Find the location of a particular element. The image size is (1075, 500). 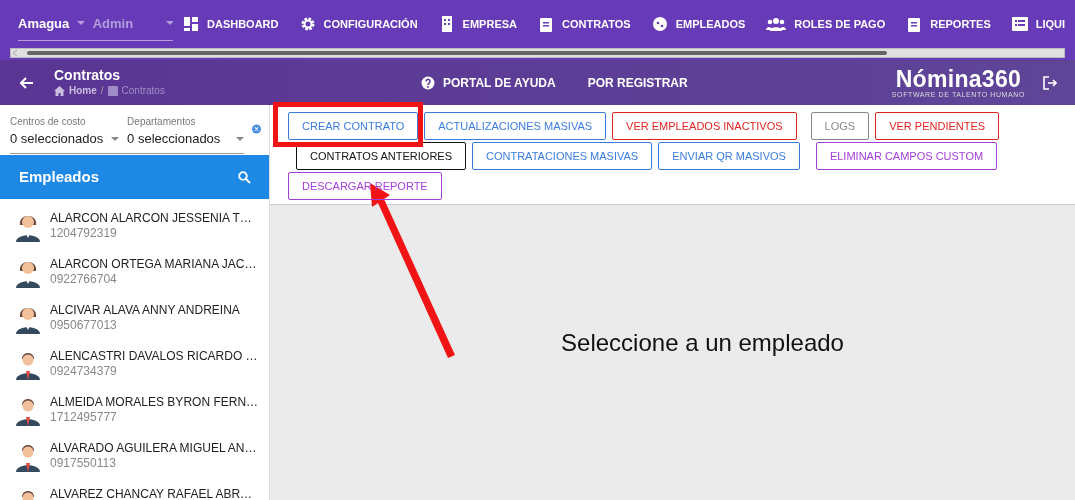

company-name: Amagua is located at coordinates (44, 23).